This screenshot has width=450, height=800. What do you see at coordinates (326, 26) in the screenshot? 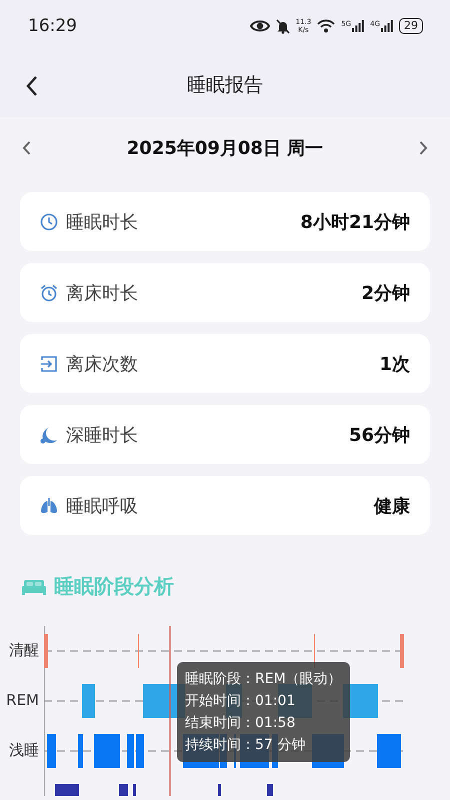
I see `wifi-icon` at bounding box center [326, 26].